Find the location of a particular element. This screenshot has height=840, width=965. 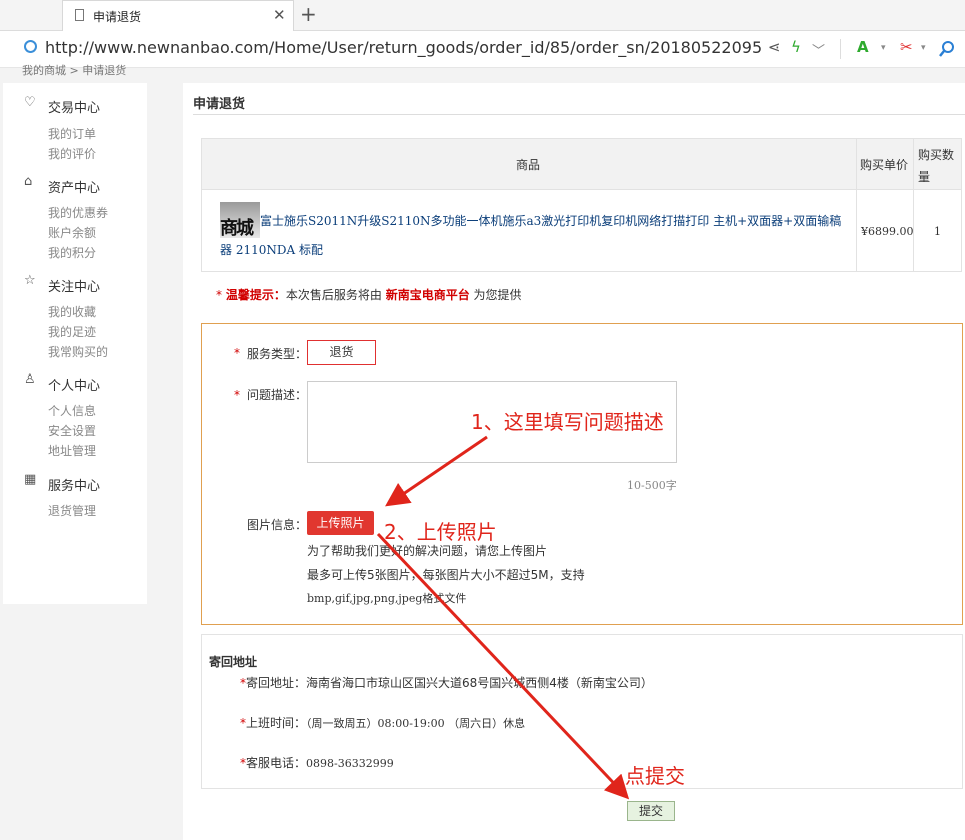

arrow-to-upload is located at coordinates (436, 471).